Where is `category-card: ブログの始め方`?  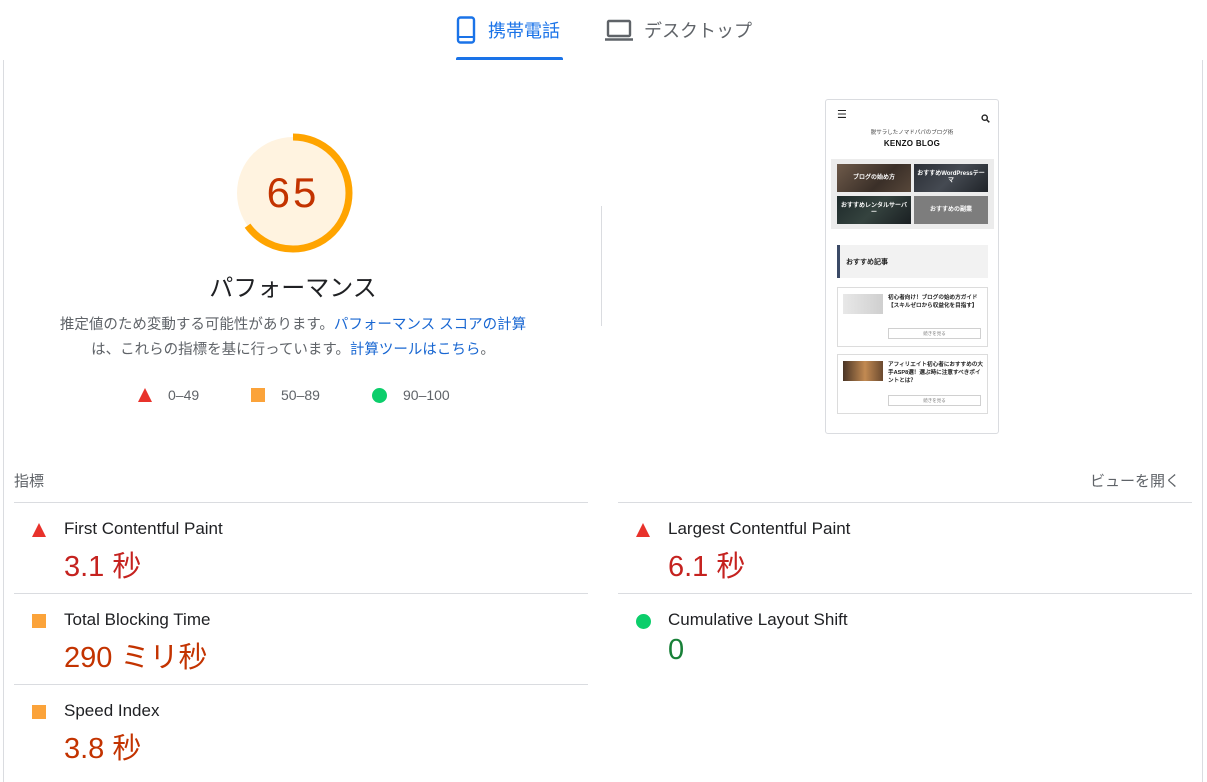 category-card: ブログの始め方 is located at coordinates (874, 178).